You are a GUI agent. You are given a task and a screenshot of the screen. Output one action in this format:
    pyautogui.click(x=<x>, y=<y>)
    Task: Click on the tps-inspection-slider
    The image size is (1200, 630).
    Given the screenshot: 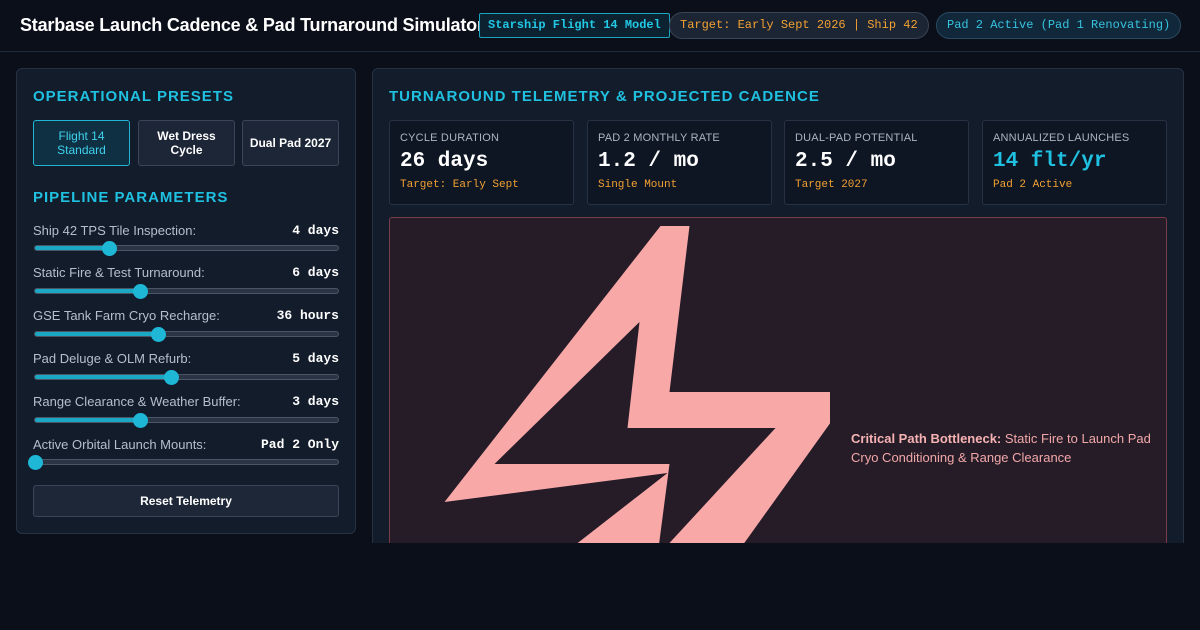 What is the action you would take?
    pyautogui.click(x=186, y=248)
    